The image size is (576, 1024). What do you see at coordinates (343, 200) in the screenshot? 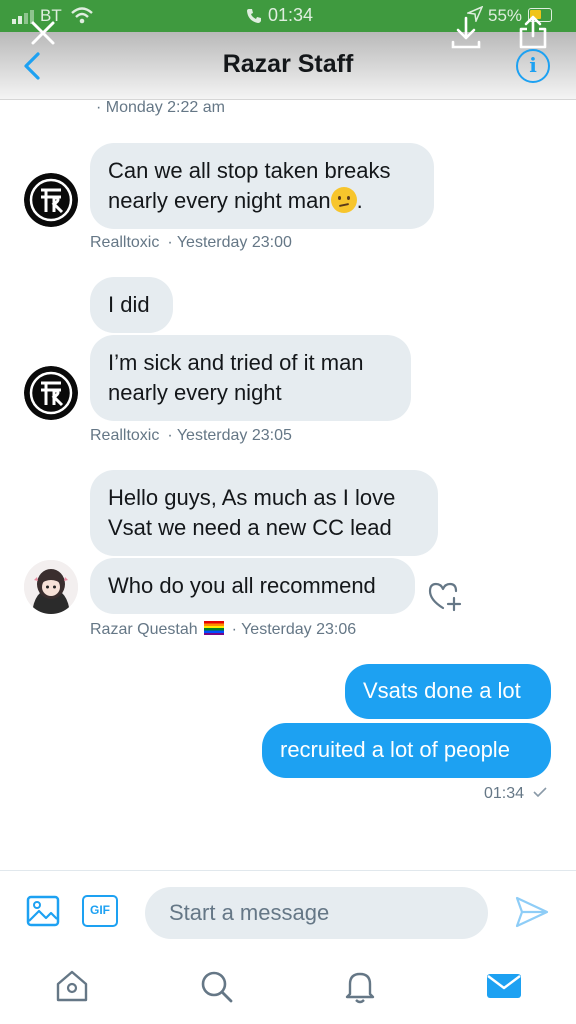
I see `confused-face-icon` at bounding box center [343, 200].